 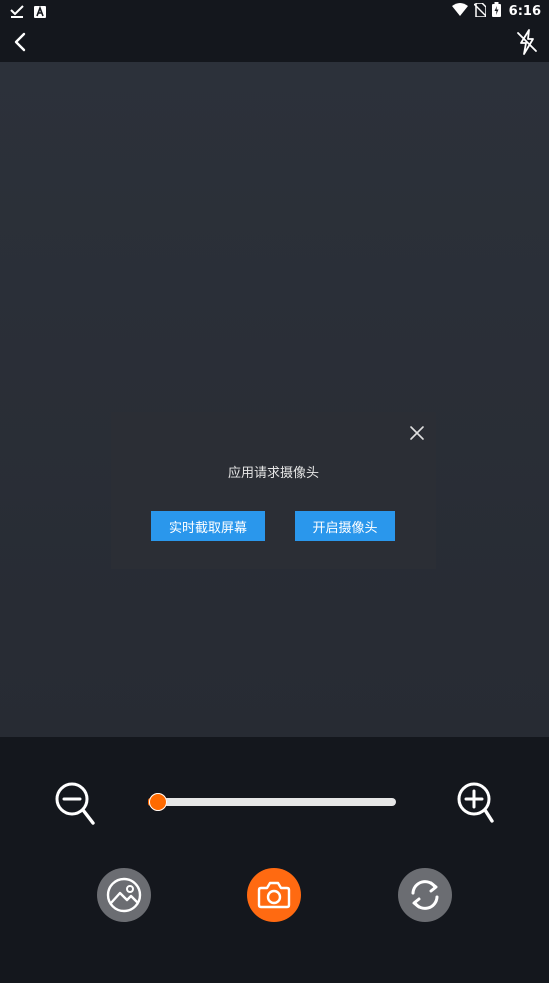 I want to click on download-done-icon, so click(x=17, y=12).